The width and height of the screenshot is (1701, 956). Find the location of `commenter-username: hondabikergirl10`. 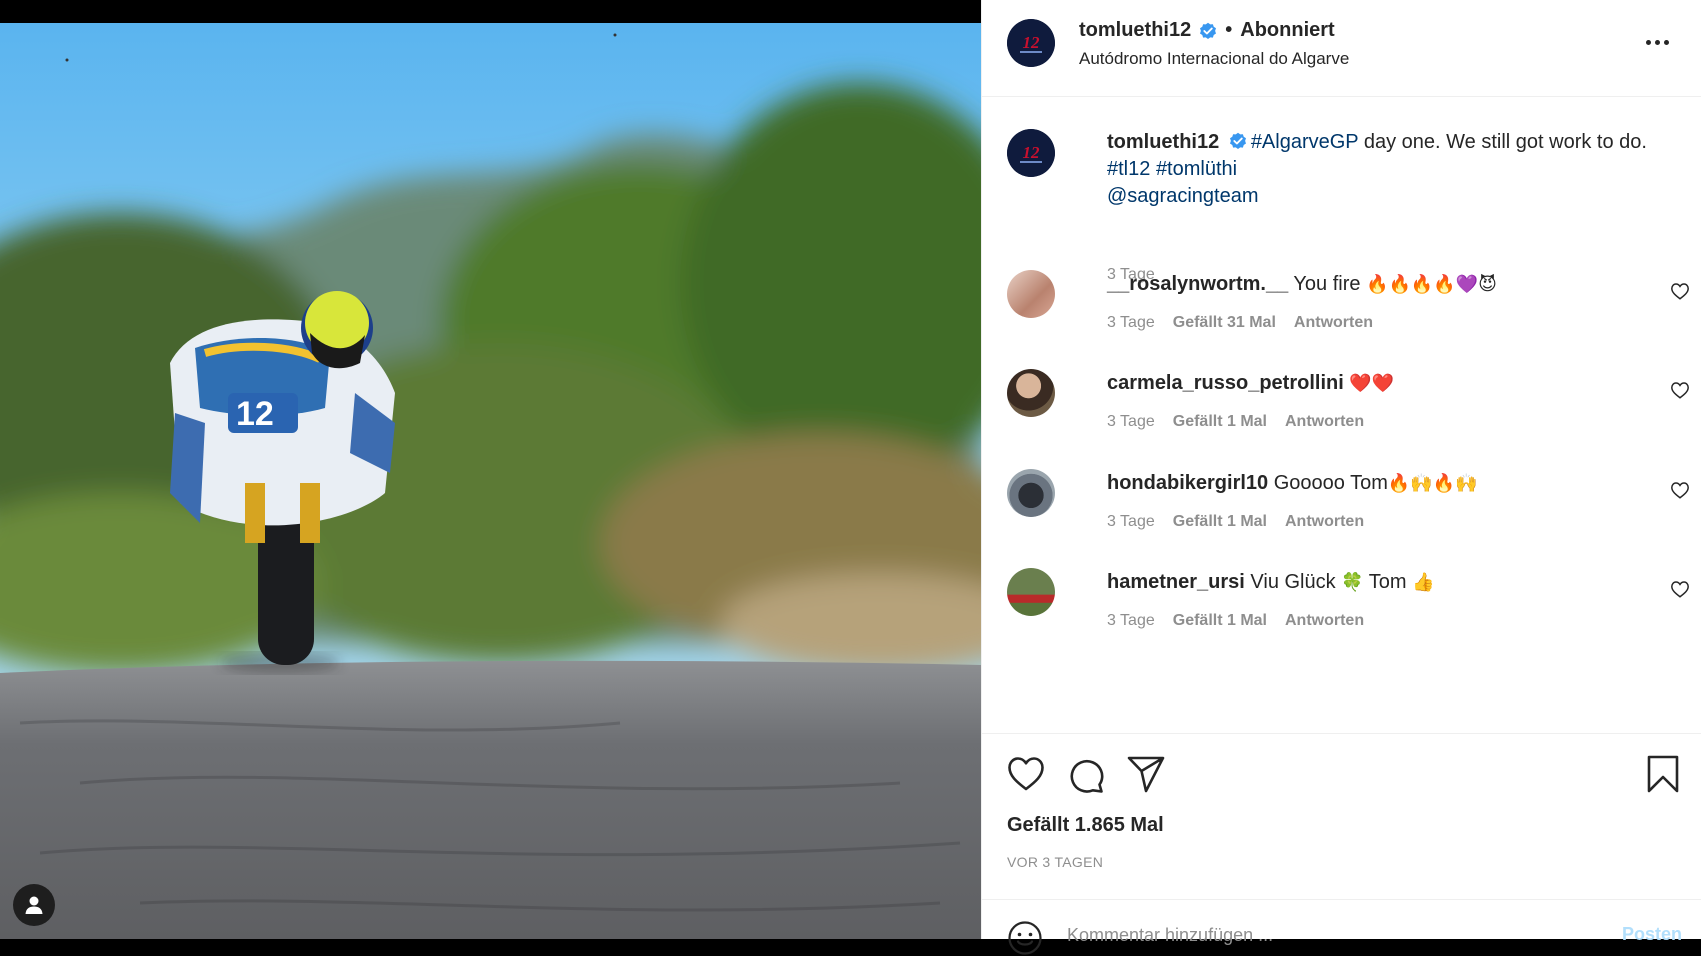

commenter-username: hondabikergirl10 is located at coordinates (1187, 483).